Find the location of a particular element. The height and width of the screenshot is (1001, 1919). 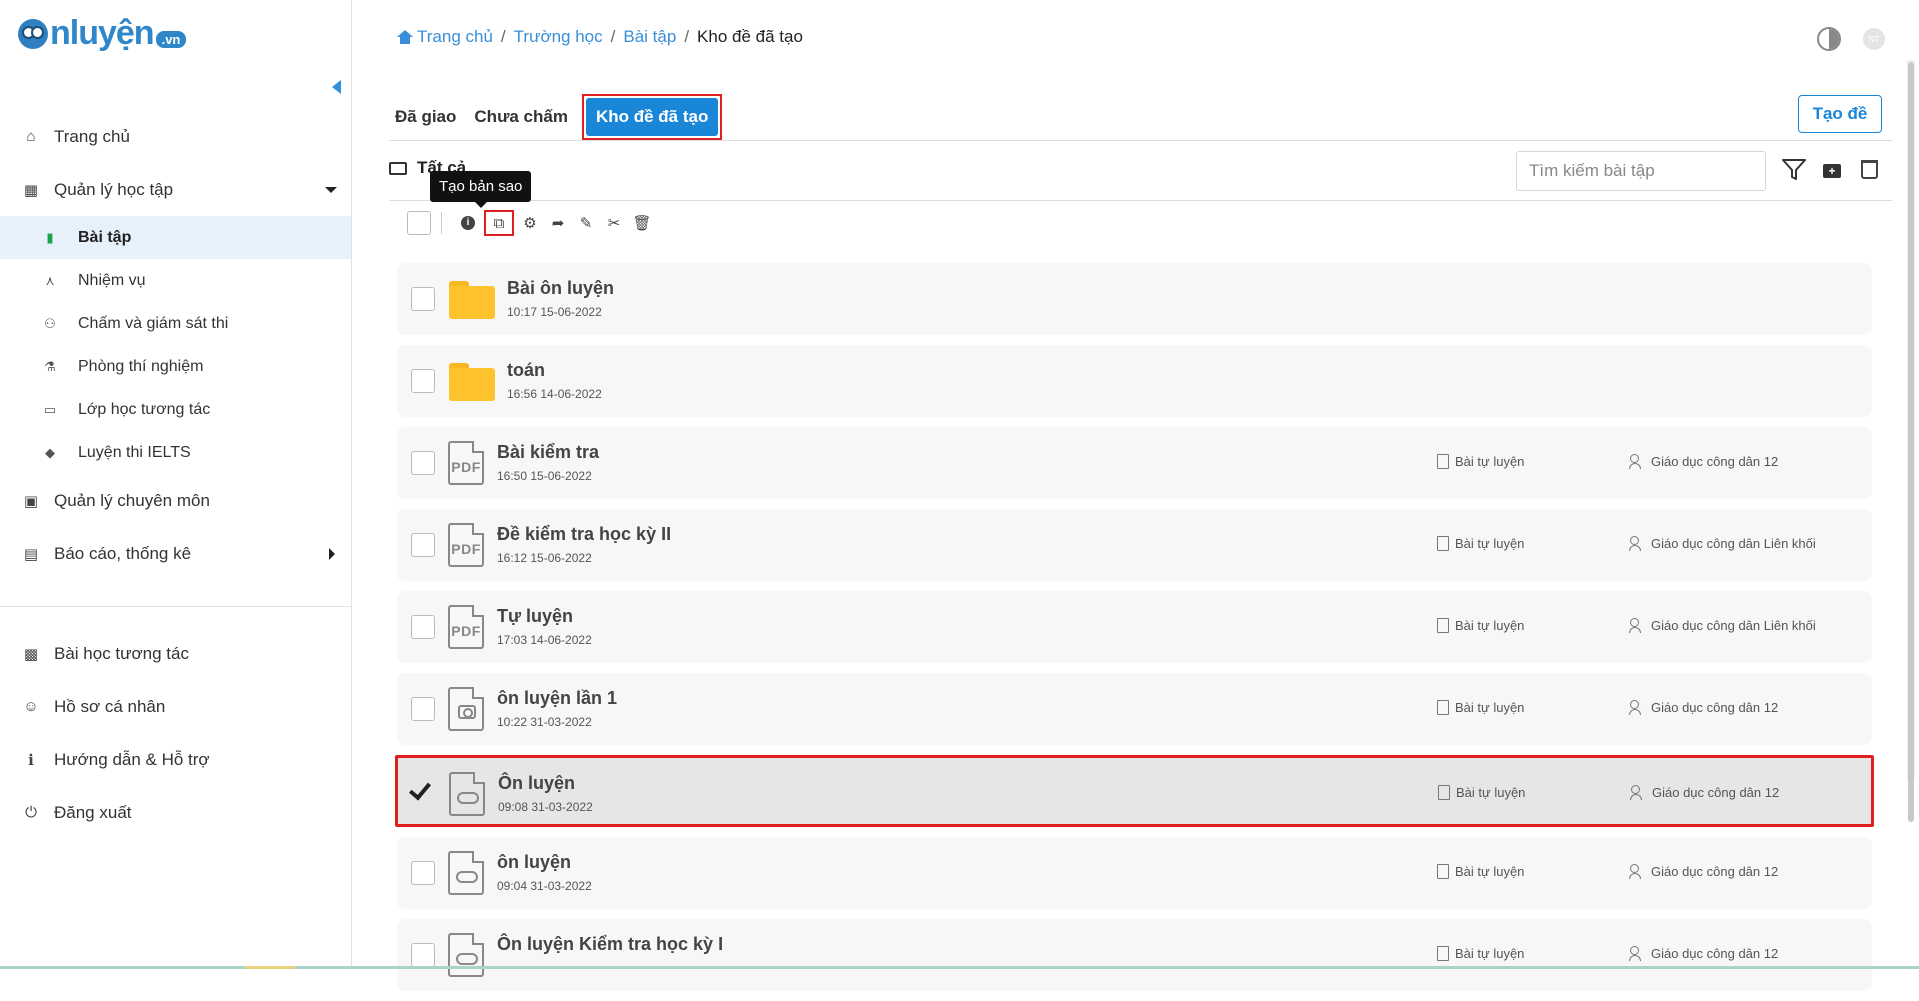

sidebar-item-professional-management: ▣ Quản lý chuyên môn is located at coordinates (175, 500).